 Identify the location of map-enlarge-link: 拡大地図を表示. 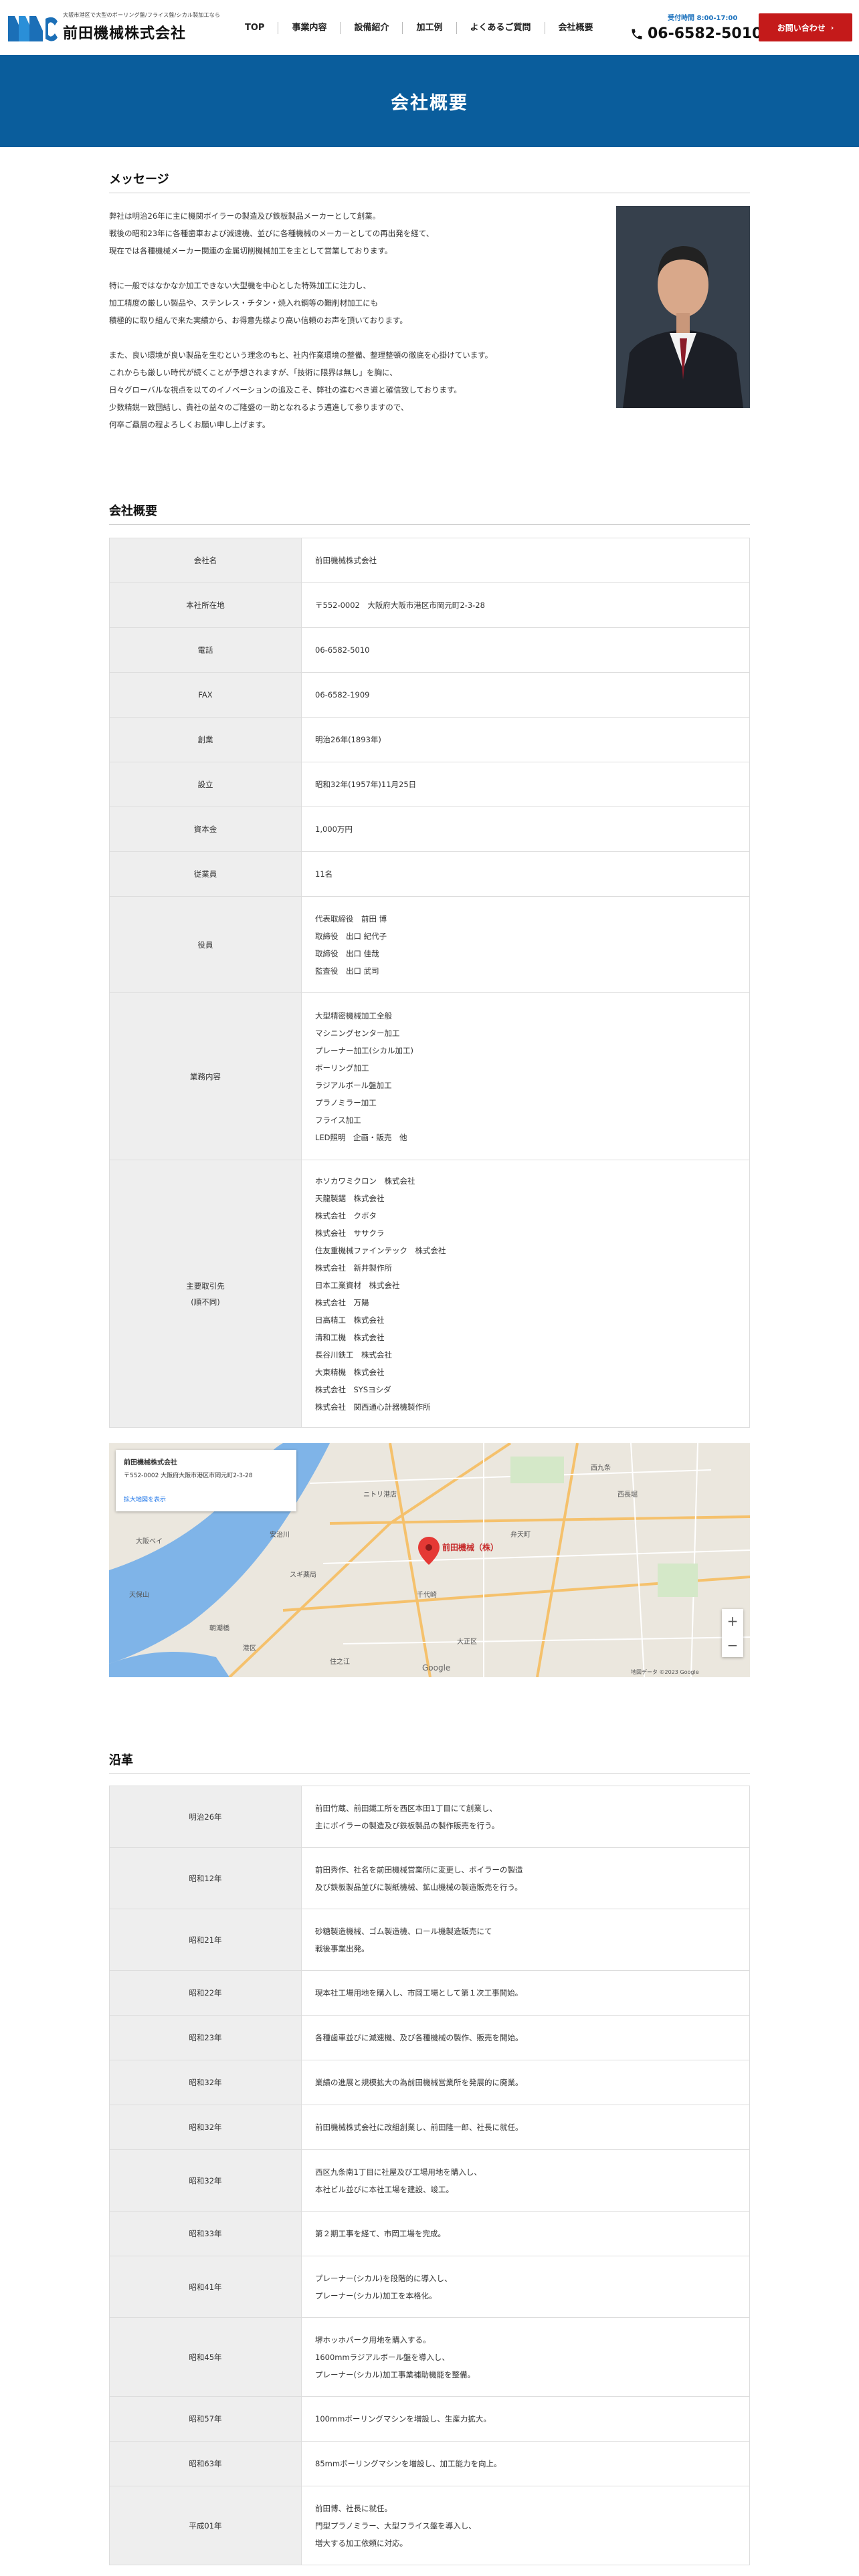
(145, 1499).